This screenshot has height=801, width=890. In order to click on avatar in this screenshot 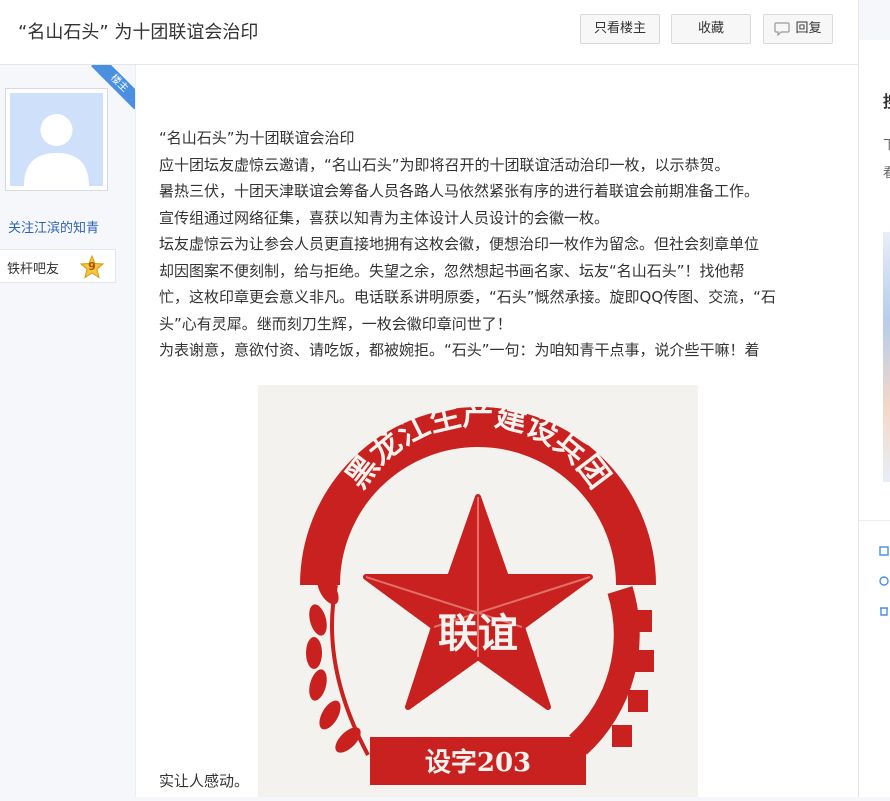, I will do `click(56, 139)`.